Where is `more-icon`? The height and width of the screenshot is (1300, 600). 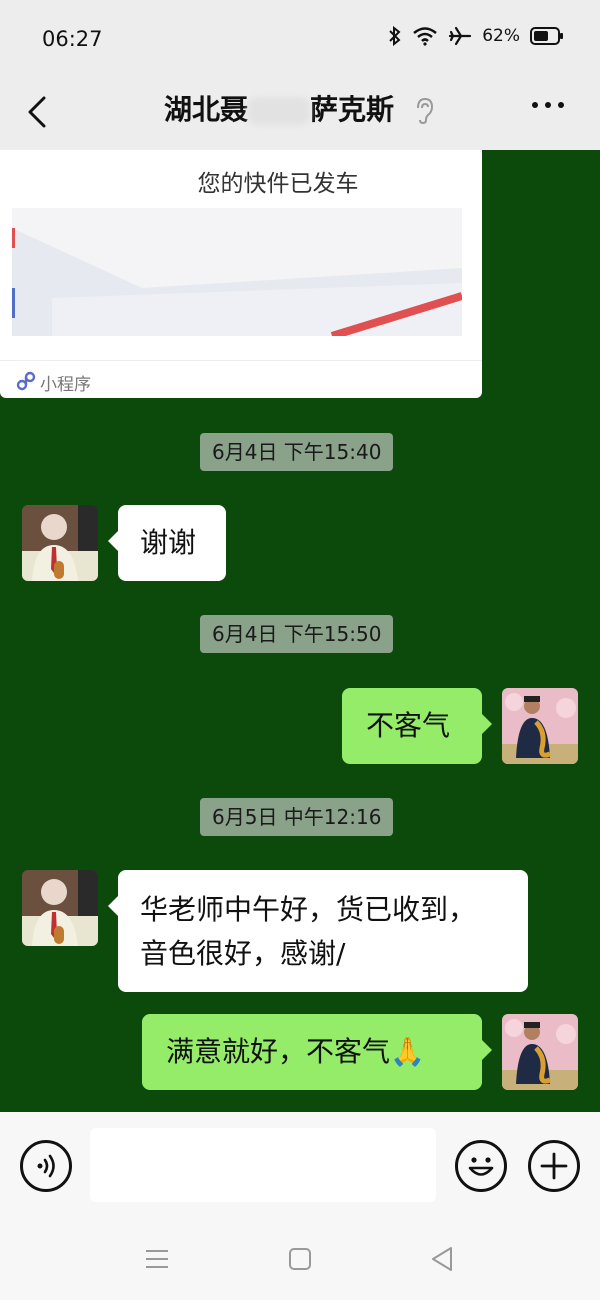 more-icon is located at coordinates (548, 105).